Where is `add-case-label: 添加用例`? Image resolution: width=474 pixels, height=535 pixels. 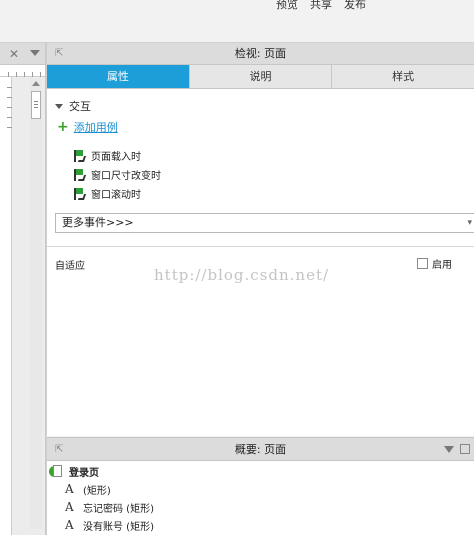
add-case-label: 添加用例 is located at coordinates (95, 127).